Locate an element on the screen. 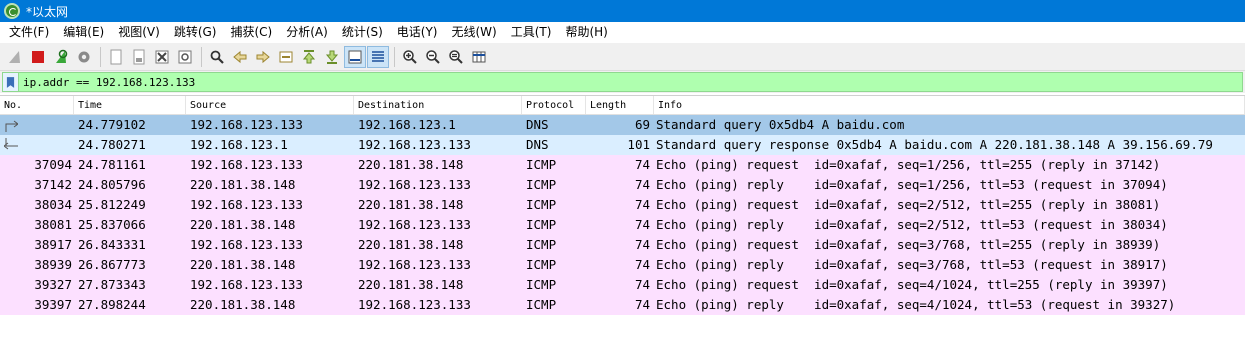 Image resolution: width=1245 pixels, height=341 pixels. close-file-icon is located at coordinates (162, 57).